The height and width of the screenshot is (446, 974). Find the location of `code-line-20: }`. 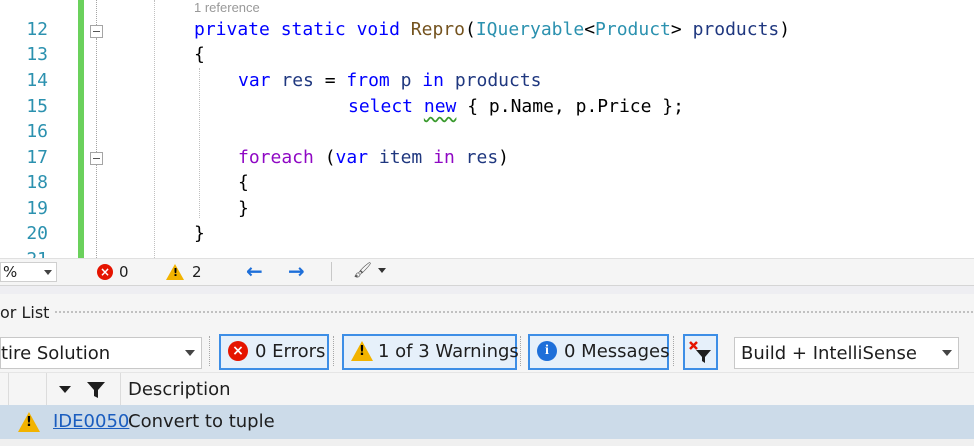

code-line-20: } is located at coordinates (199, 233).